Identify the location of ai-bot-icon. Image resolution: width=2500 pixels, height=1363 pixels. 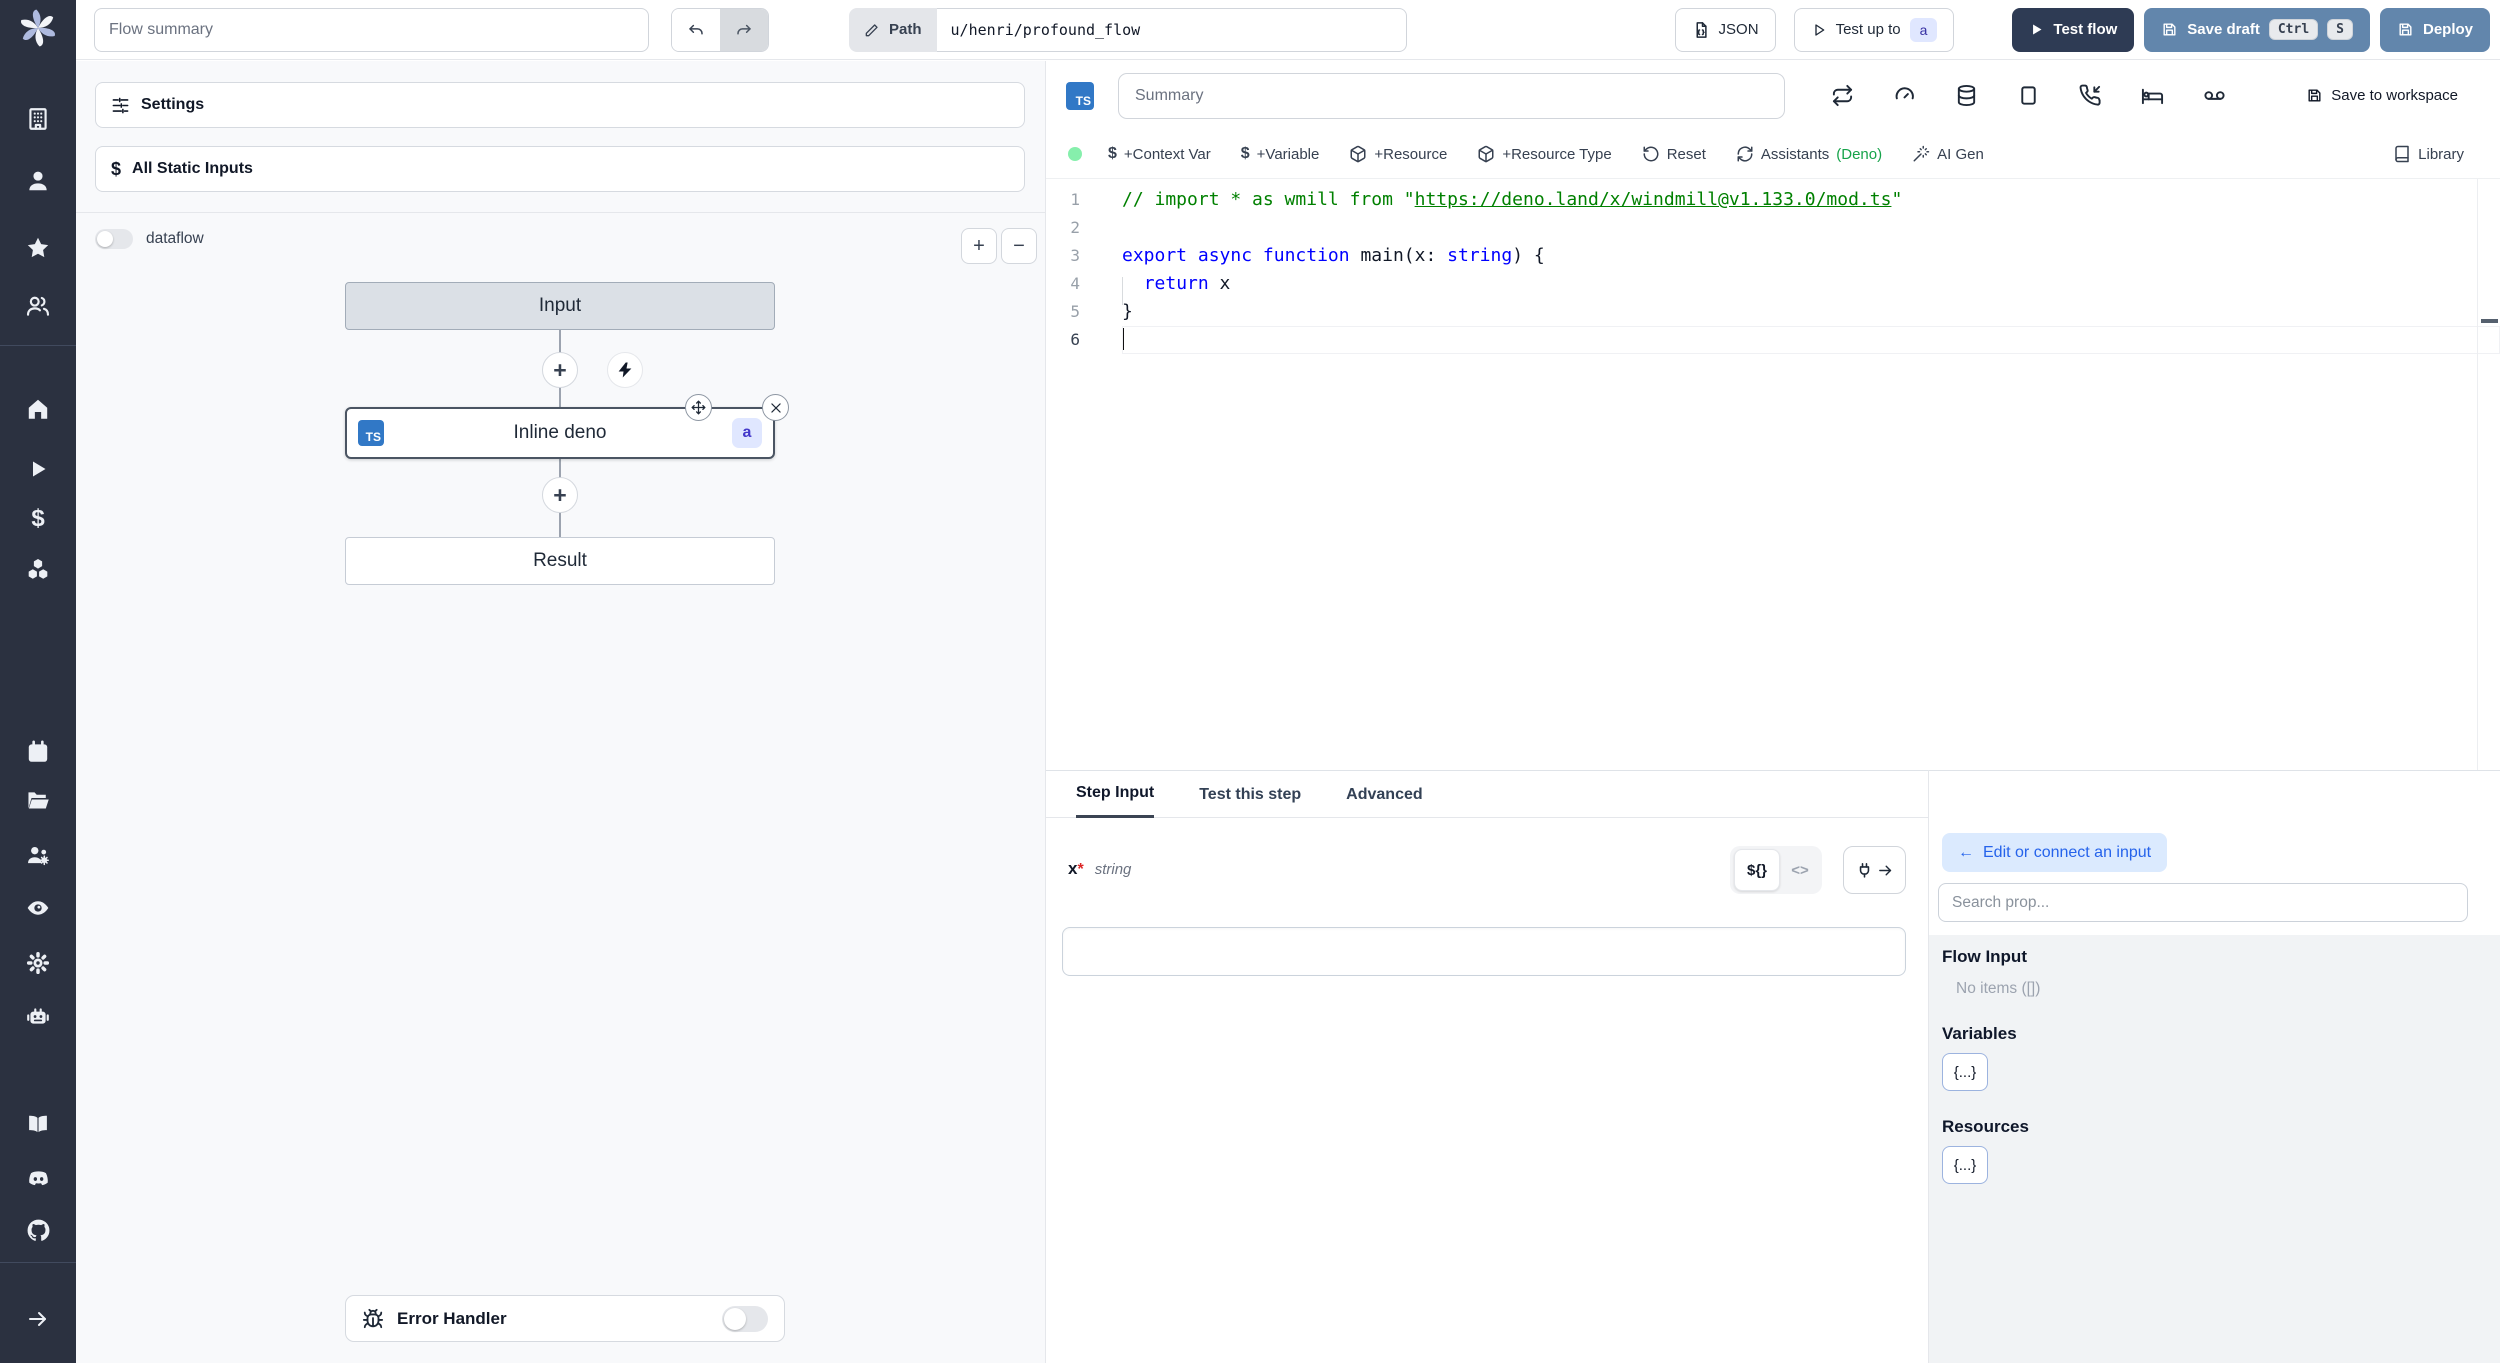
(38, 1016).